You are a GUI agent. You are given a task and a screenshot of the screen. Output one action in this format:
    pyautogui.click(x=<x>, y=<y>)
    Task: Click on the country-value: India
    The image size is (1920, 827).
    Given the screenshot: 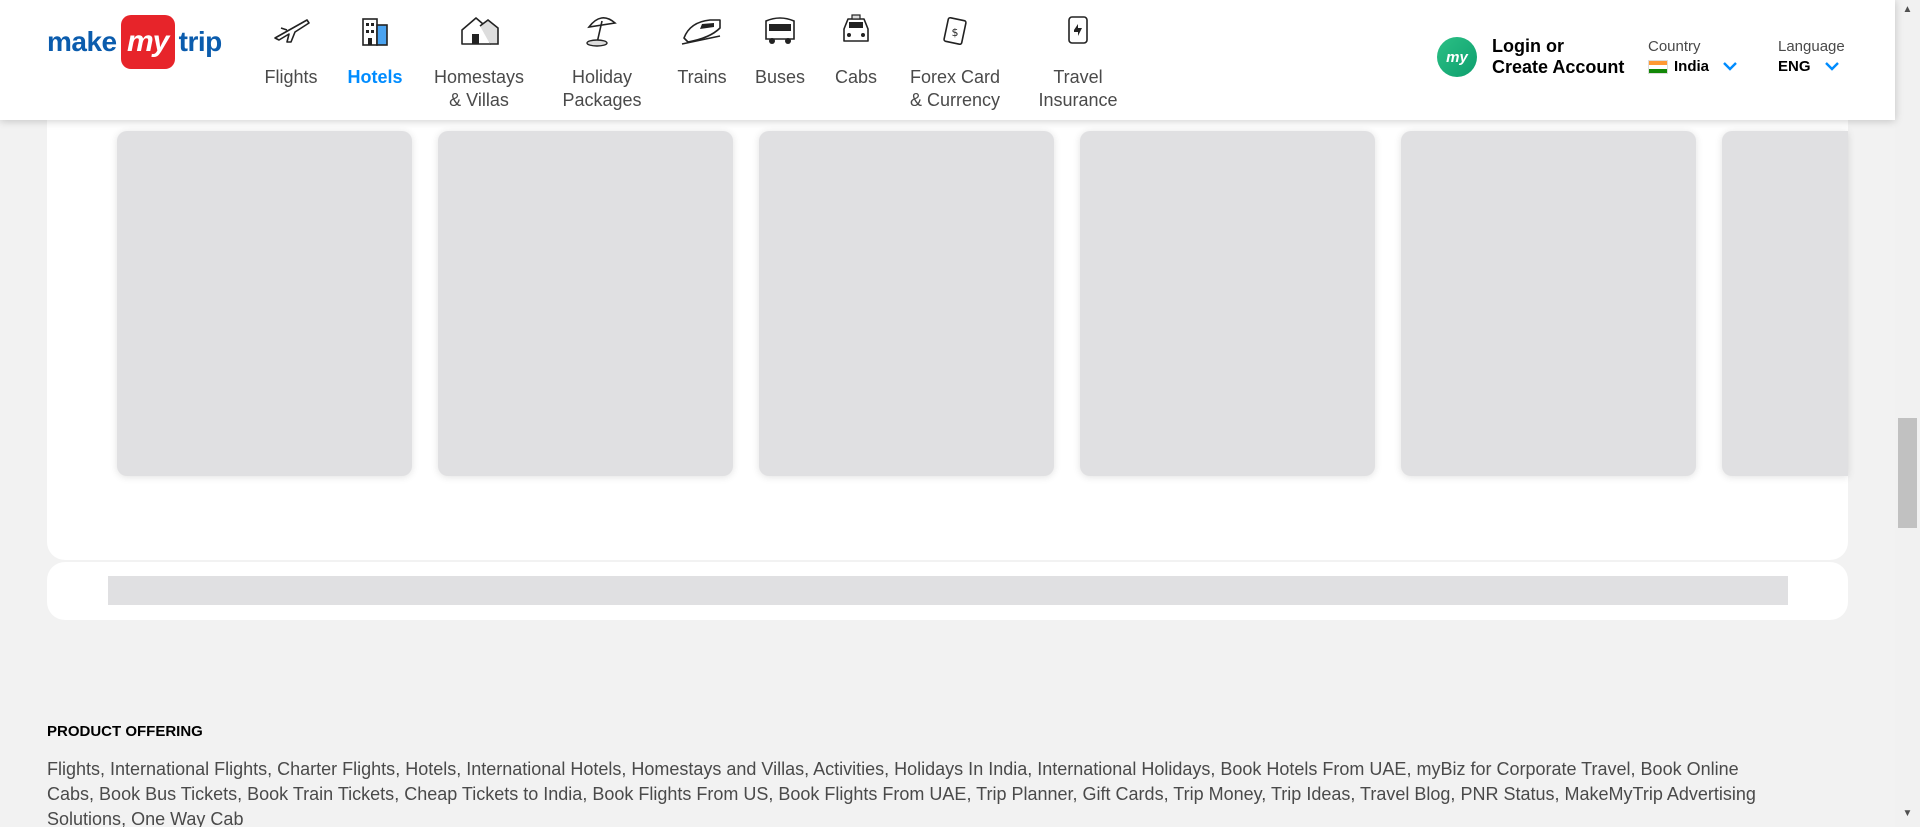 What is the action you would take?
    pyautogui.click(x=1692, y=66)
    